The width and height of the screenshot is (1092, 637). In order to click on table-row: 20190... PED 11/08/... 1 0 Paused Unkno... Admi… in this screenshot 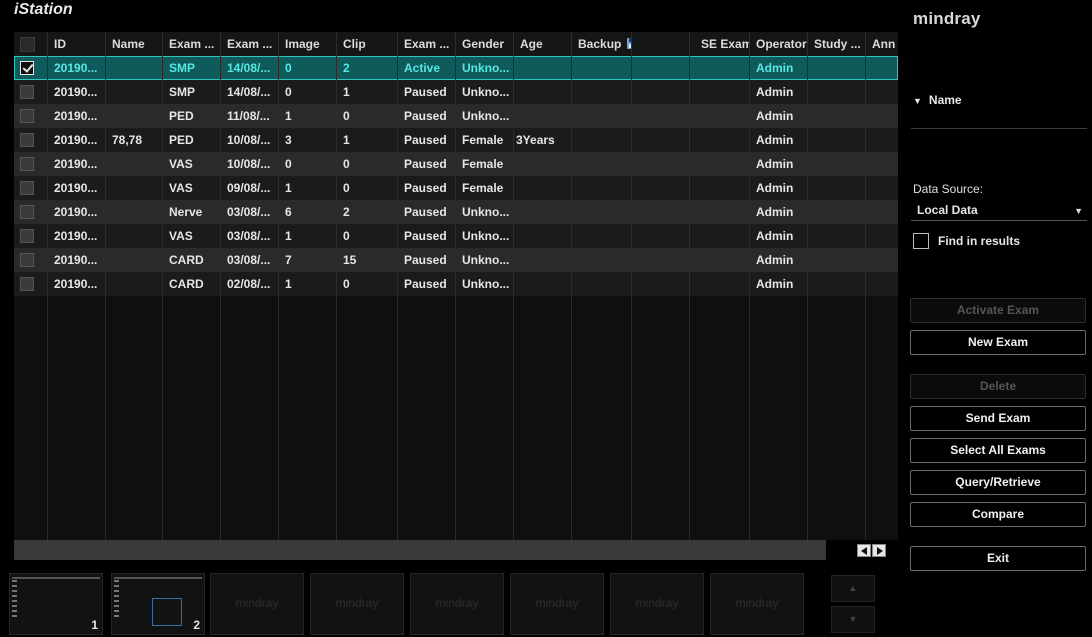, I will do `click(456, 116)`.